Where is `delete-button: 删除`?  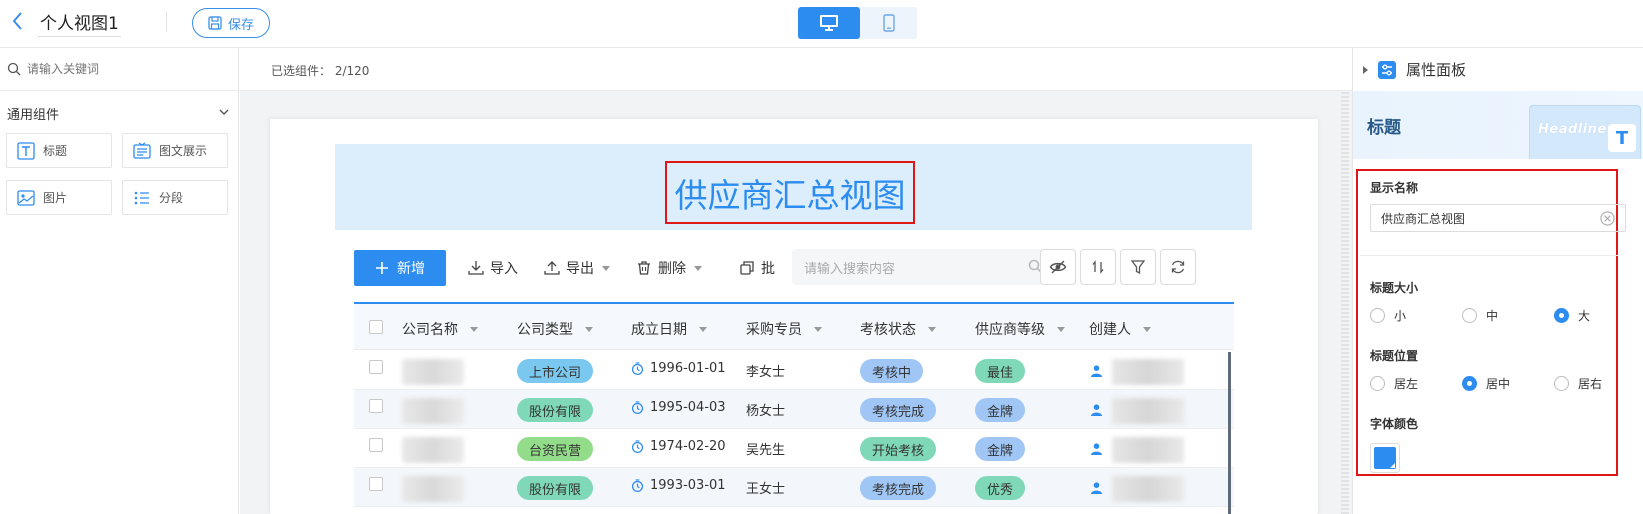
delete-button: 删除 is located at coordinates (669, 268).